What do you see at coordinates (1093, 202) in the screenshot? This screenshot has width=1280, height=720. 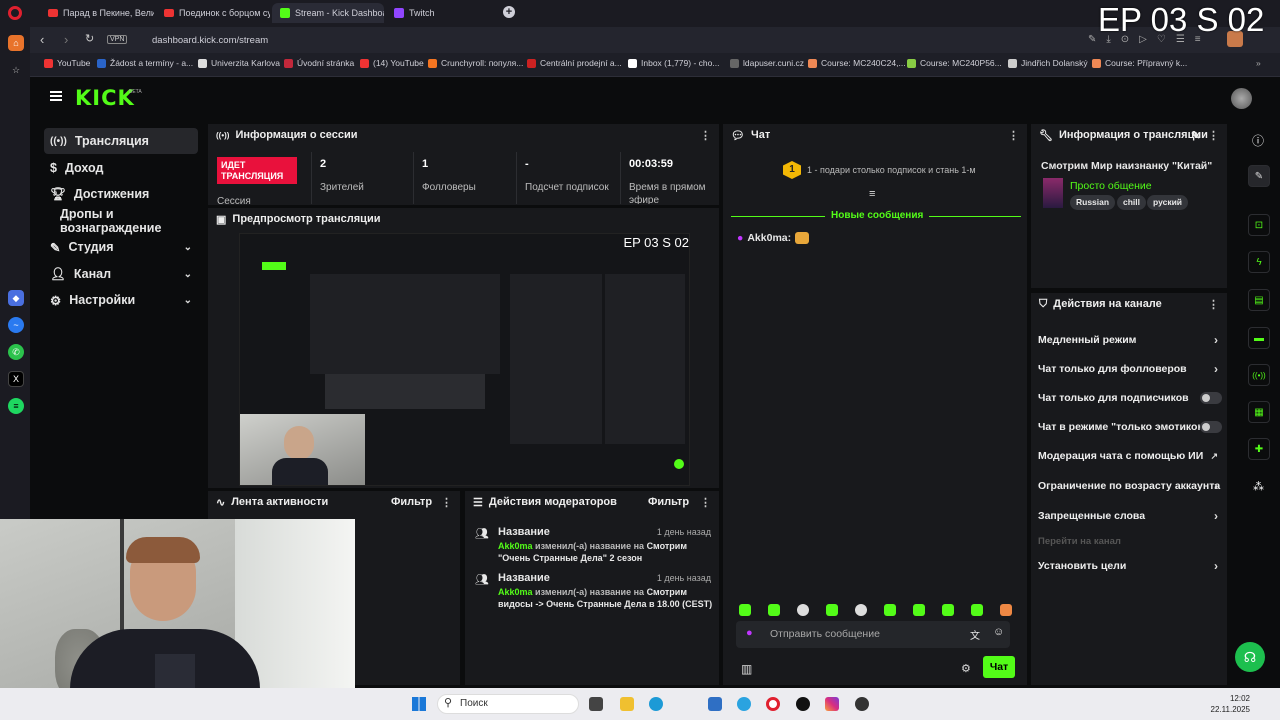 I see `tag-chip: Russian` at bounding box center [1093, 202].